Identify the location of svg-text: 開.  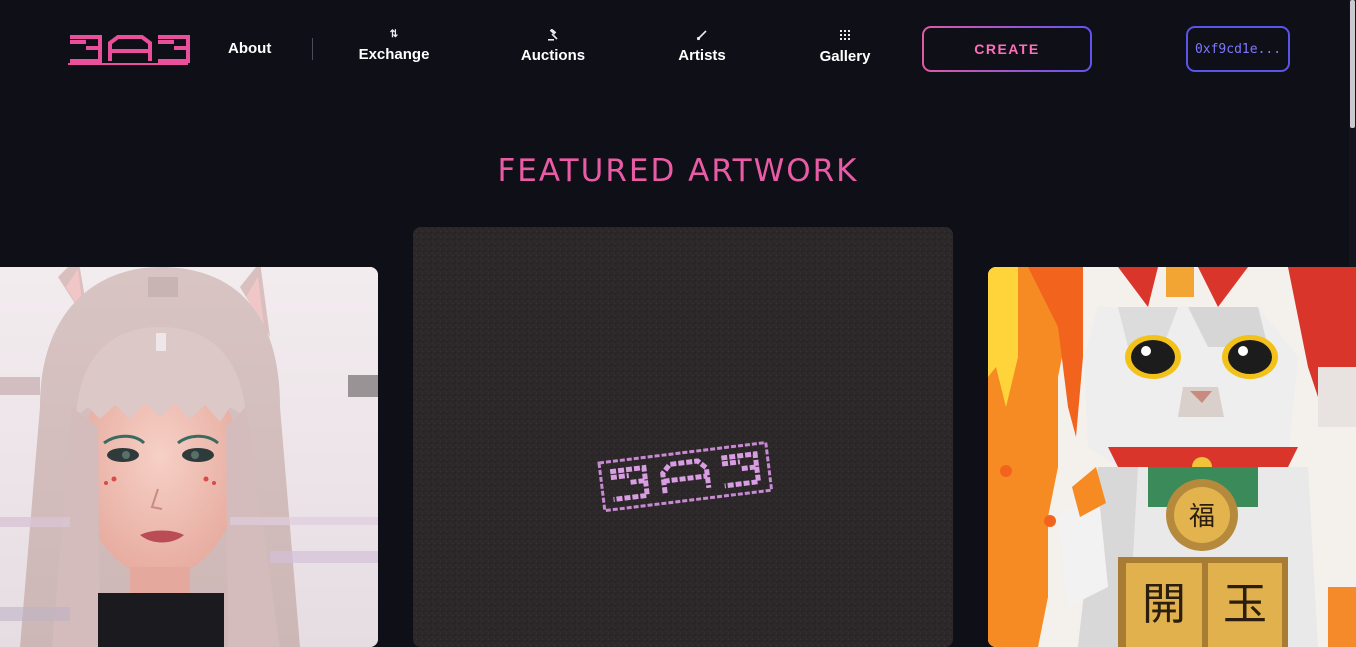
(1164, 604).